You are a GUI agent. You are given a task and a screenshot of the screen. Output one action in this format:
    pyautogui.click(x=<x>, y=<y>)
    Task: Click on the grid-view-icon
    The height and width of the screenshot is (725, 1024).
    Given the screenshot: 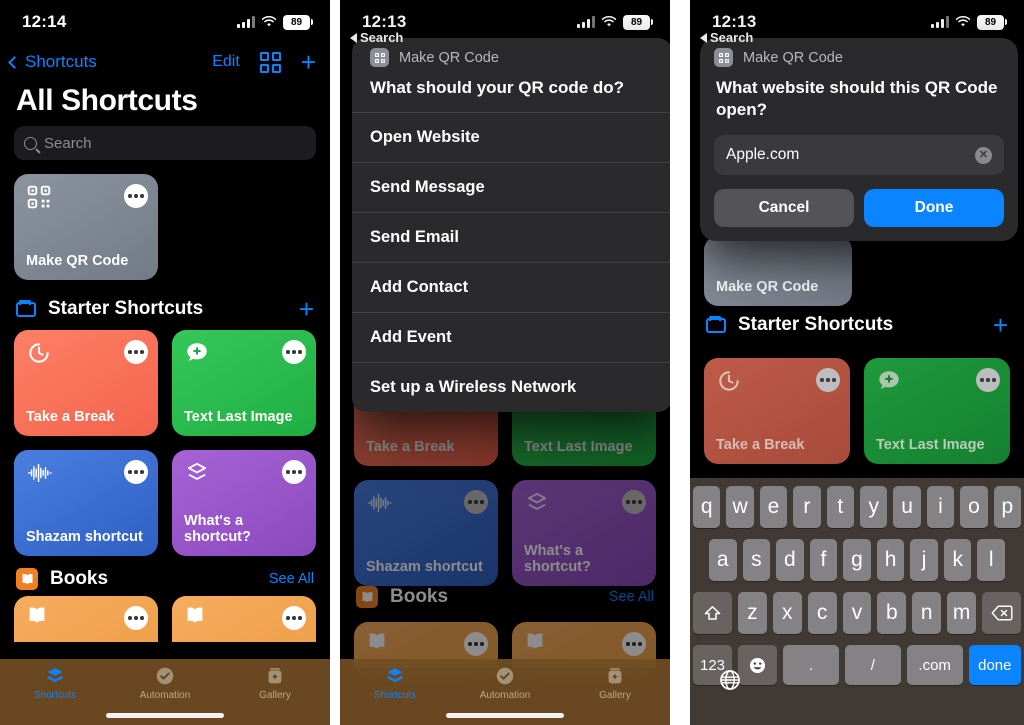 What is the action you would take?
    pyautogui.click(x=270, y=62)
    